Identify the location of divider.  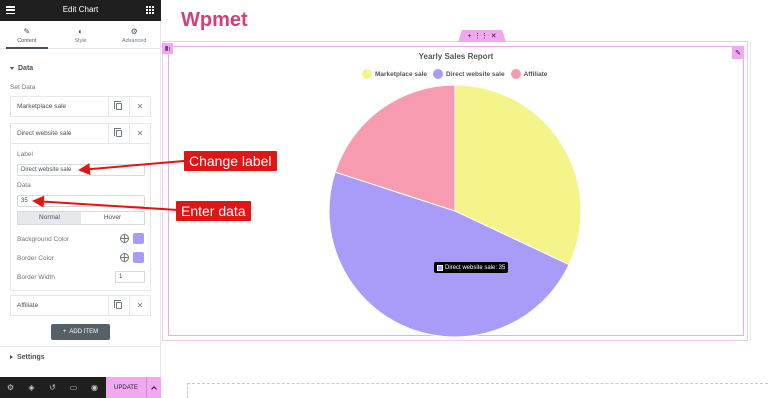
(80, 346).